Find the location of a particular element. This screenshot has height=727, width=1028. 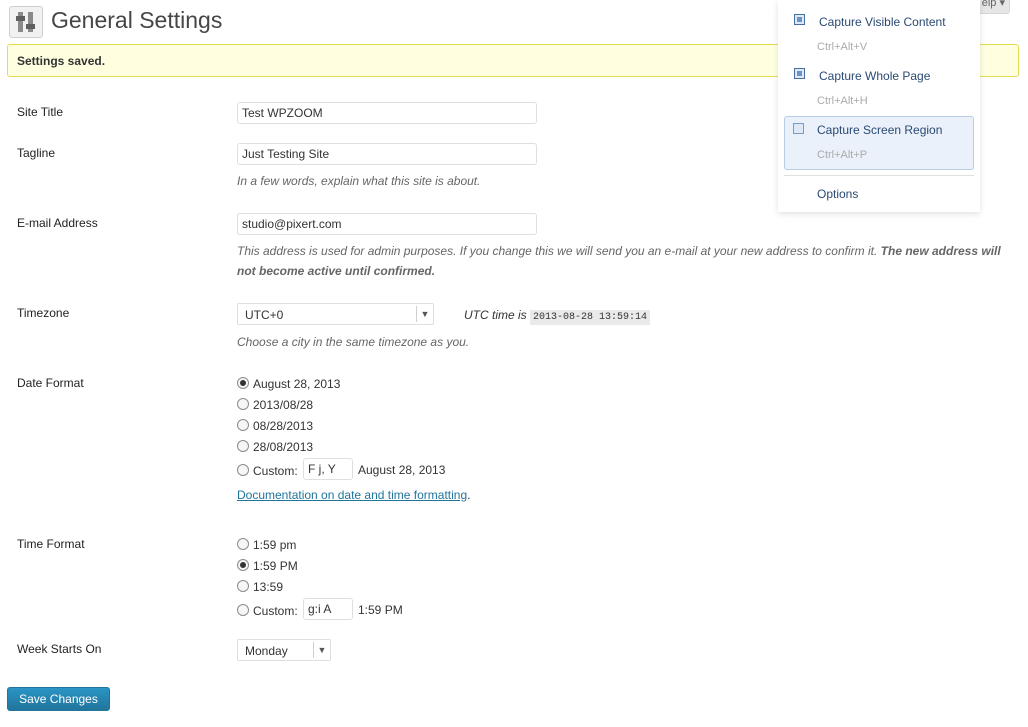

time-format-custom-radio is located at coordinates (243, 610).